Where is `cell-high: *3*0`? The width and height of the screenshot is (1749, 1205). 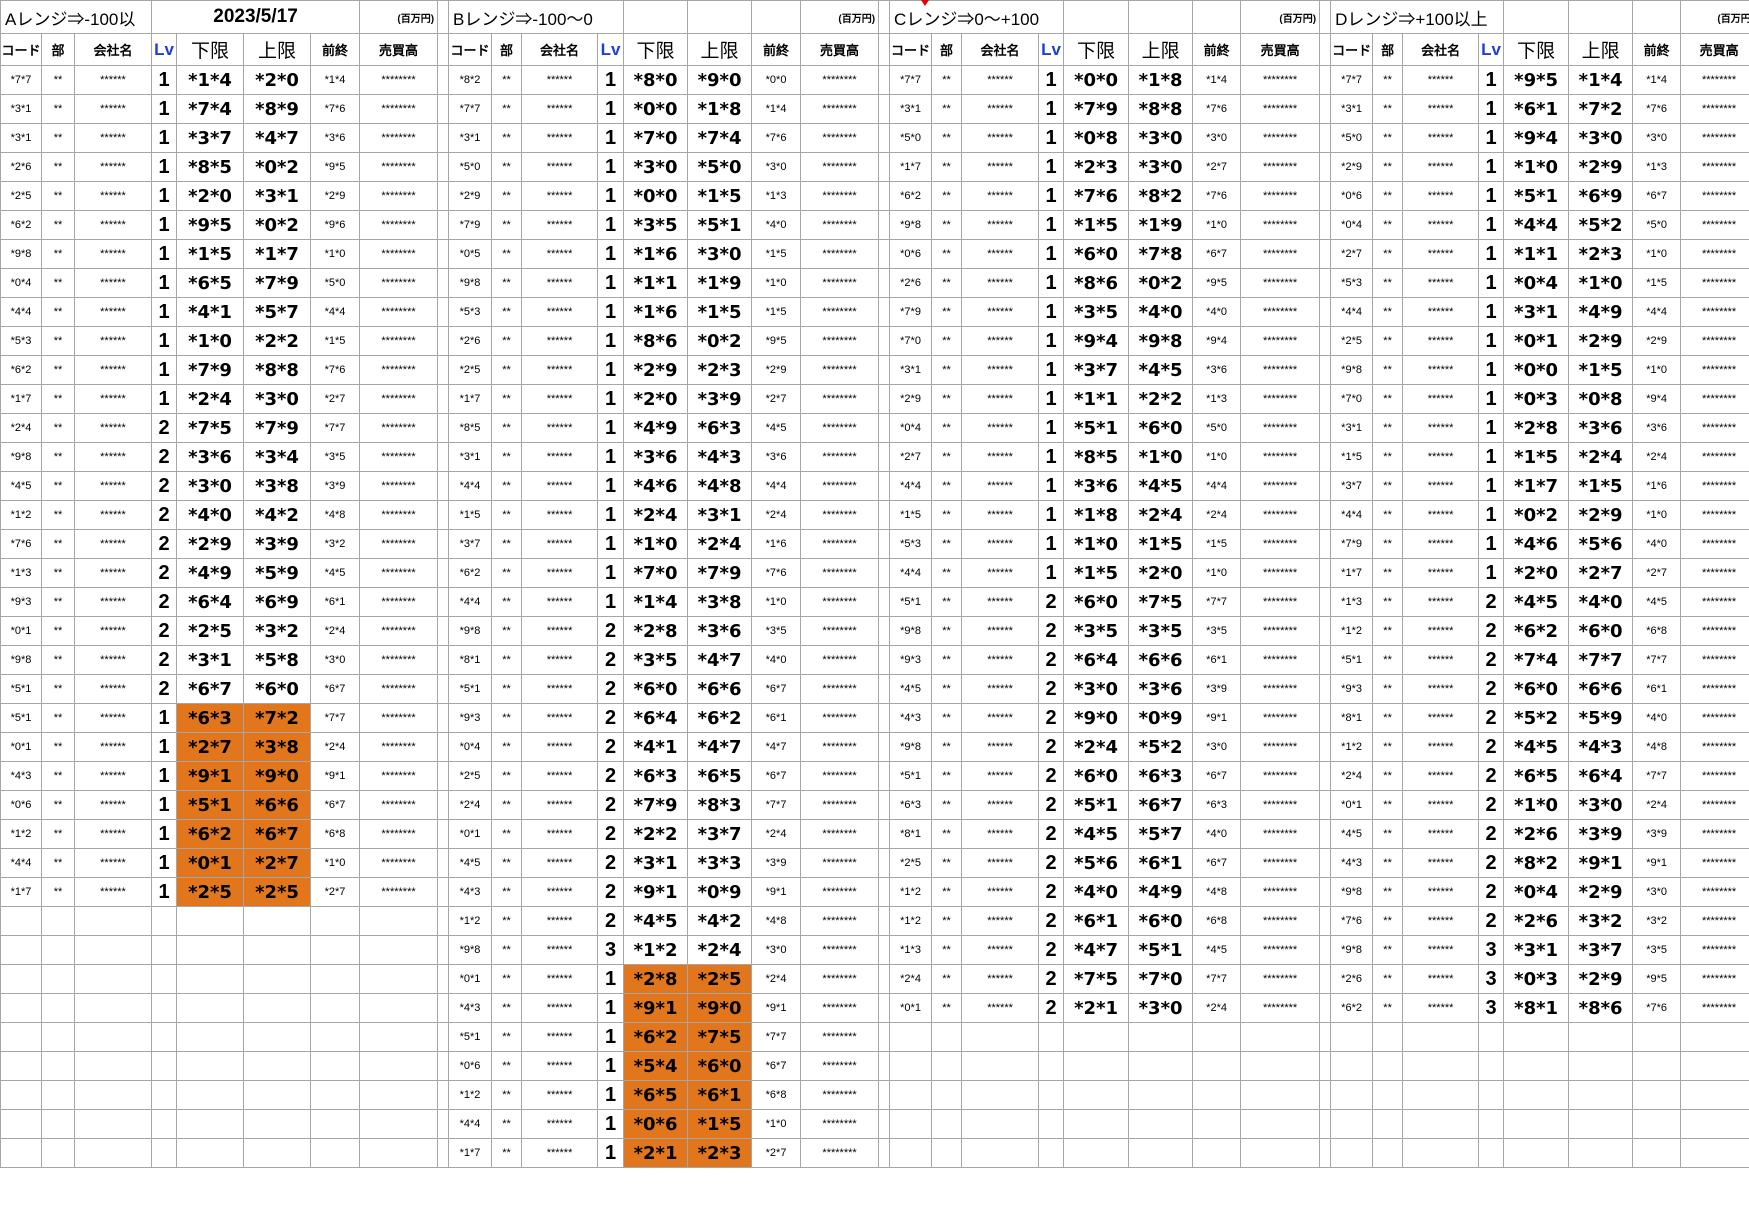 cell-high: *3*0 is located at coordinates (720, 254).